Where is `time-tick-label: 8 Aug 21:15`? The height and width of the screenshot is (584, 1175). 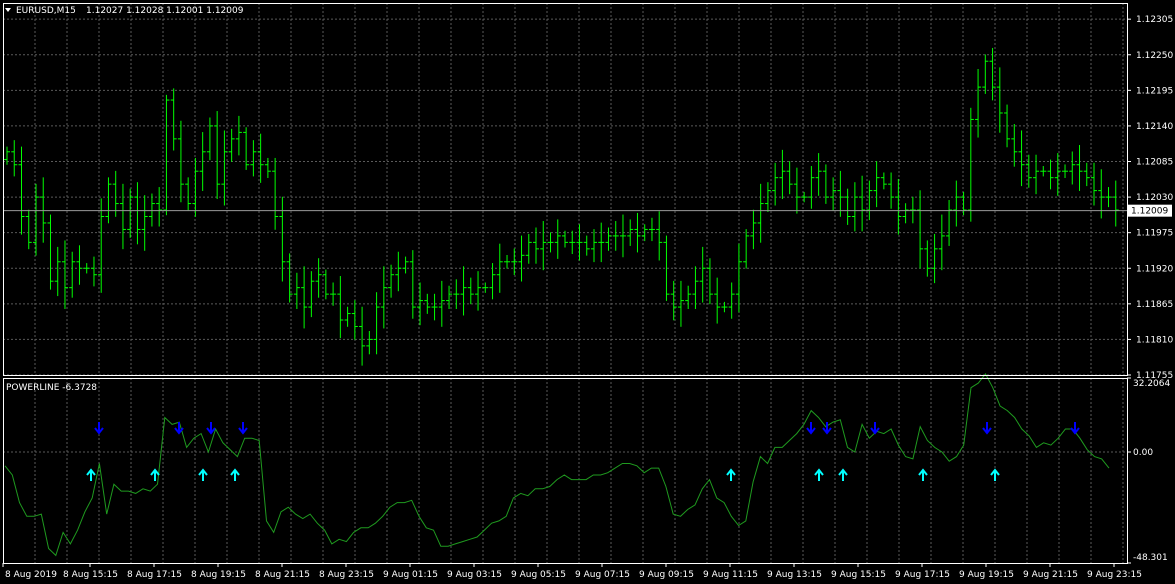
time-tick-label: 8 Aug 21:15 is located at coordinates (282, 575).